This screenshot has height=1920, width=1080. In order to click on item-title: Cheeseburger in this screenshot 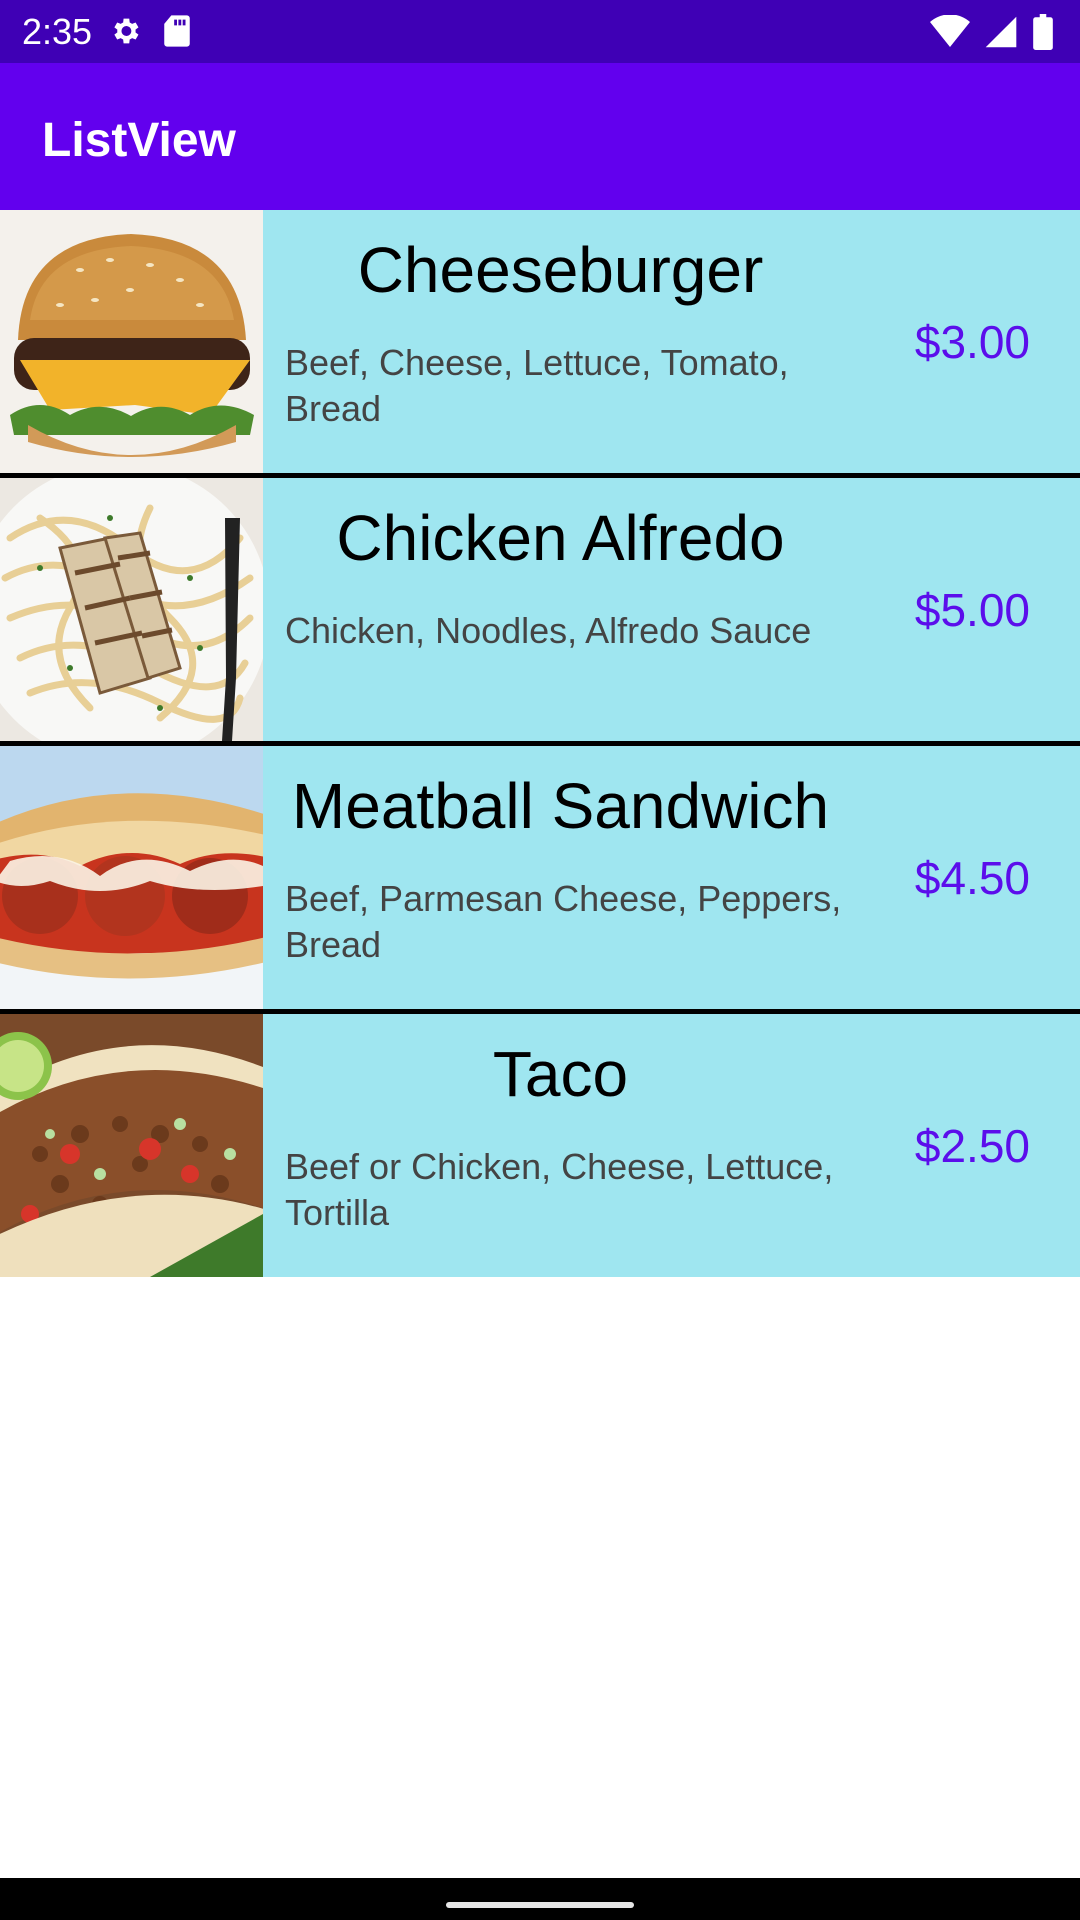, I will do `click(560, 270)`.